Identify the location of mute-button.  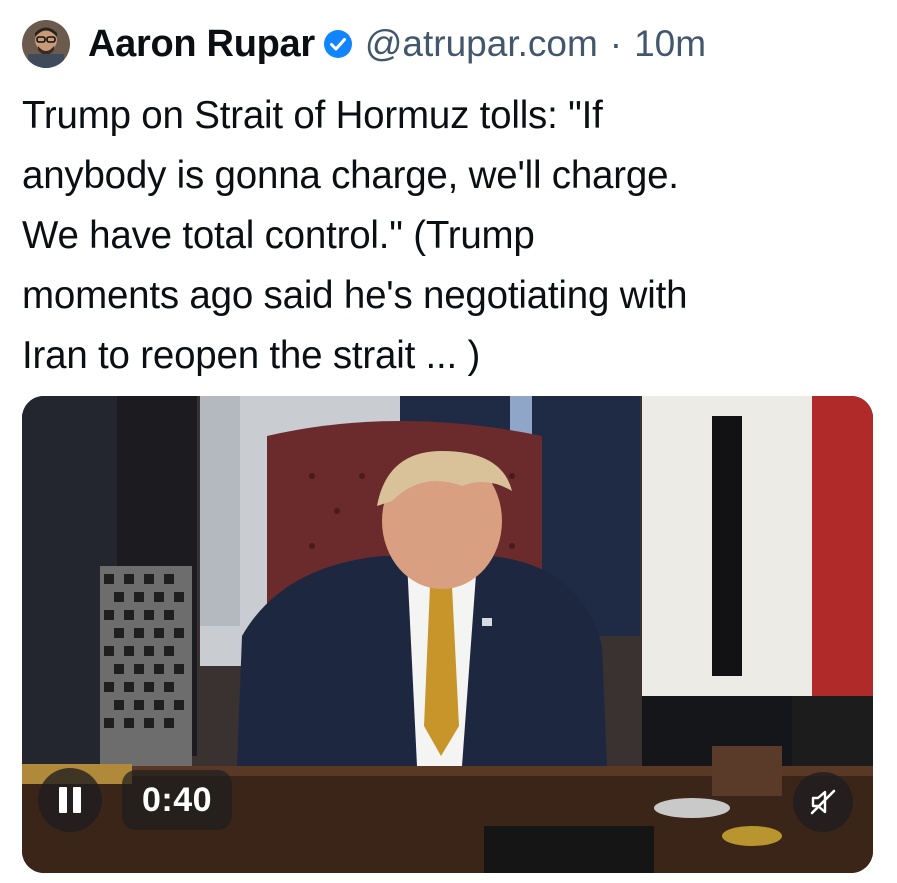
(823, 802).